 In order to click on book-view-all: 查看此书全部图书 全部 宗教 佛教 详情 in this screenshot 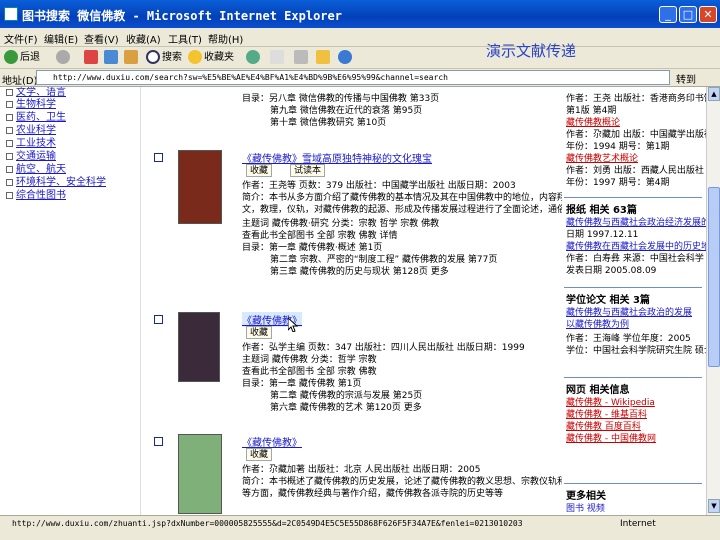, I will do `click(319, 236)`.